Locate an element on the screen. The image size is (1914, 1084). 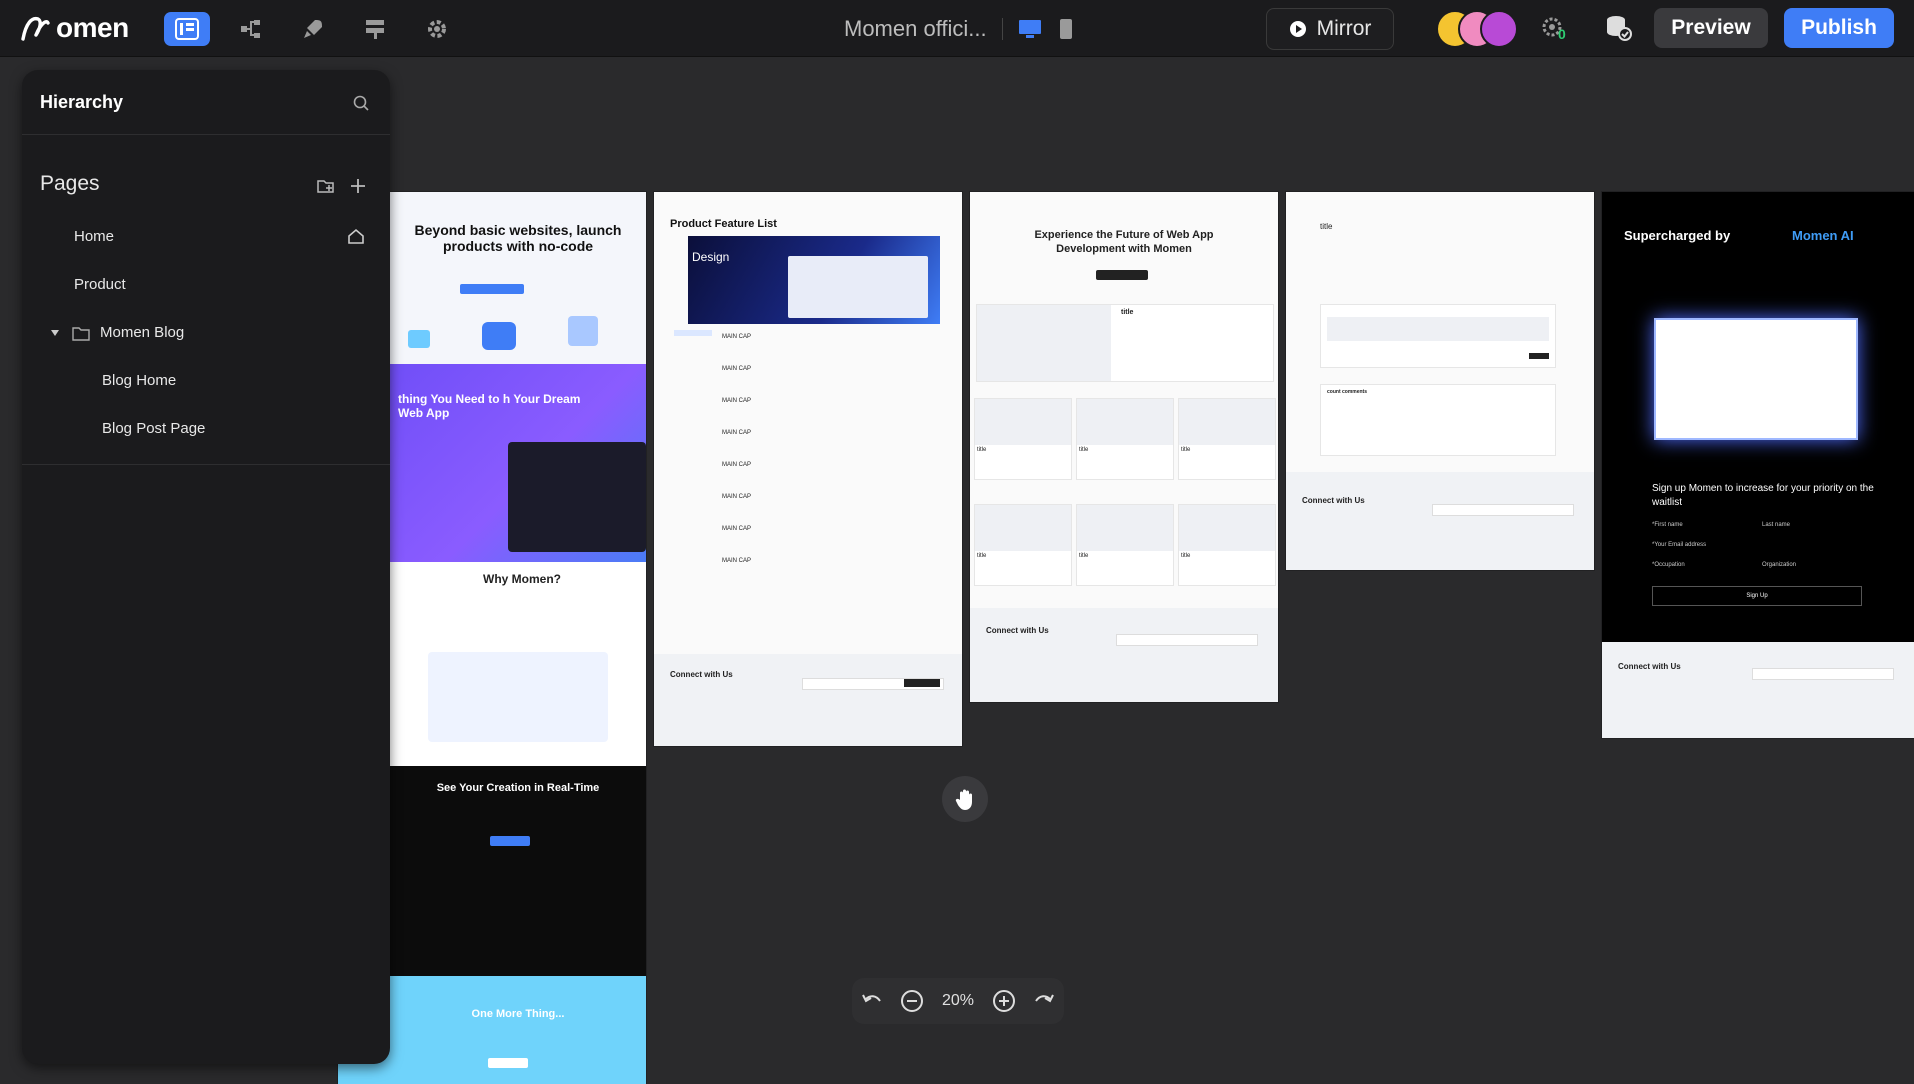
undo-icon is located at coordinates (872, 1001).